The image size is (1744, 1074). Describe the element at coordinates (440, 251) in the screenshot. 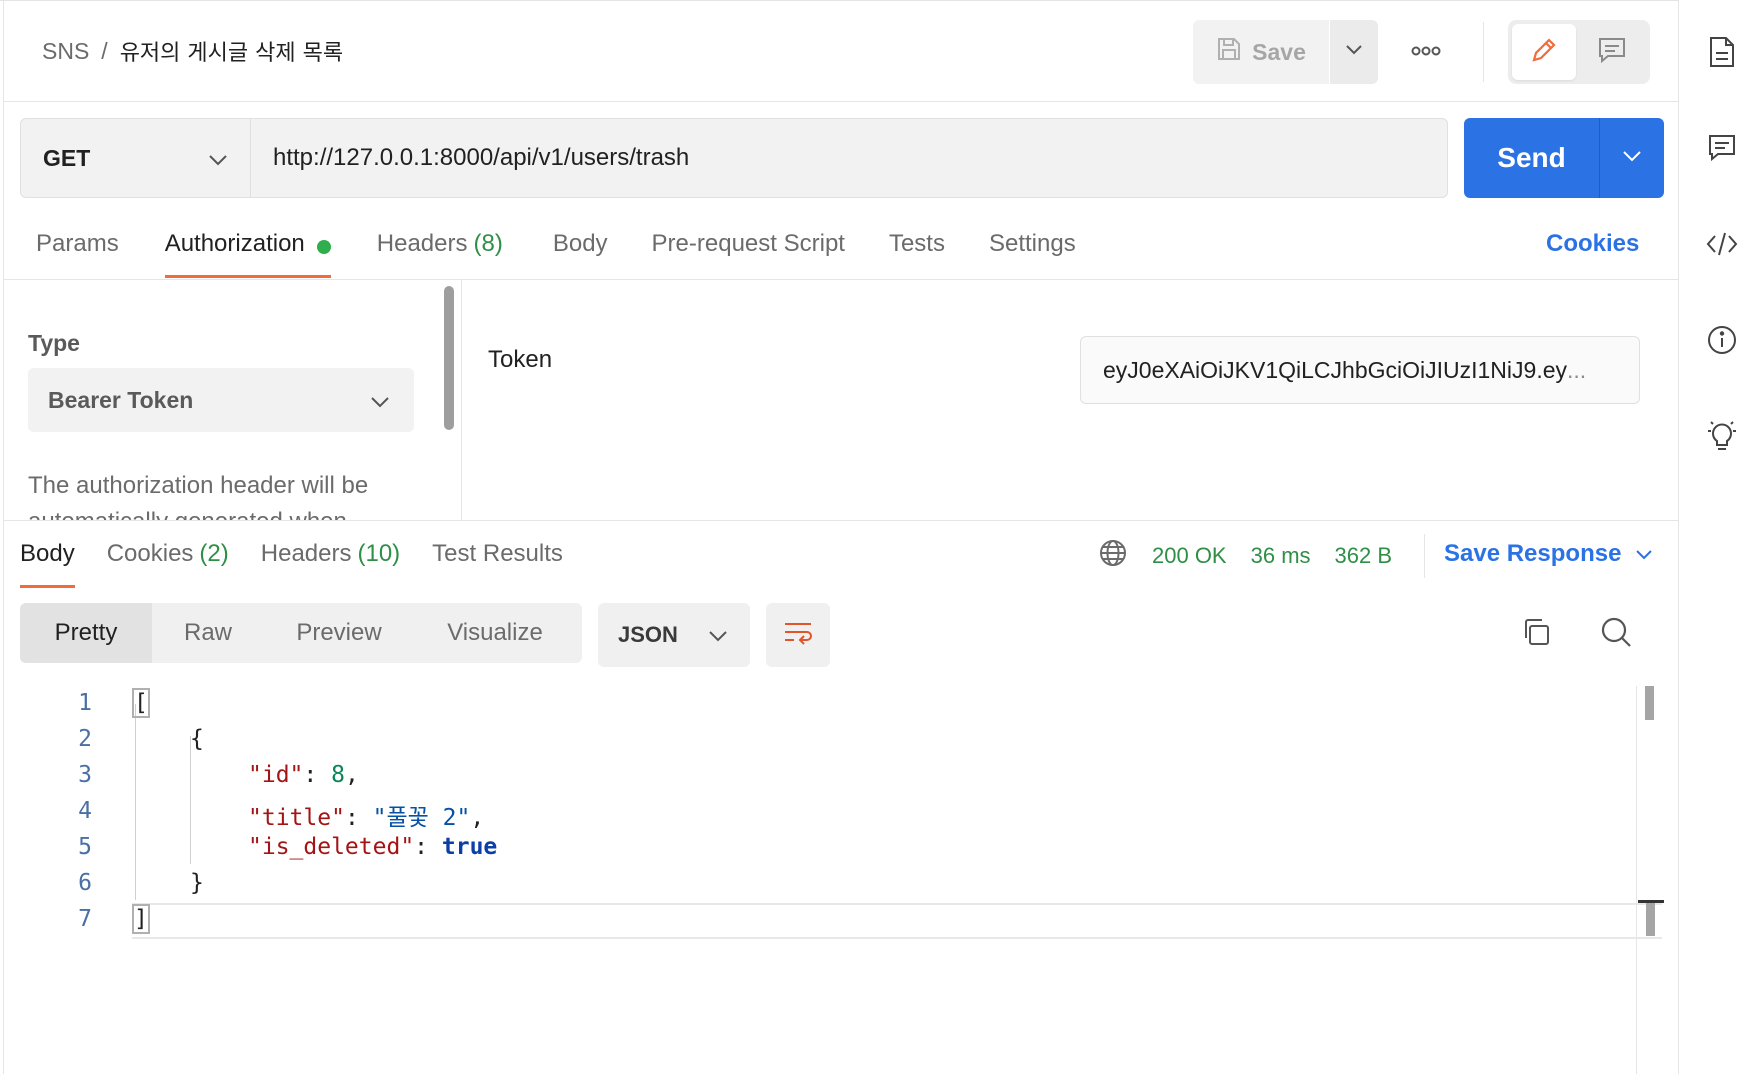

I see `tab-headers: Headers (8)` at that location.